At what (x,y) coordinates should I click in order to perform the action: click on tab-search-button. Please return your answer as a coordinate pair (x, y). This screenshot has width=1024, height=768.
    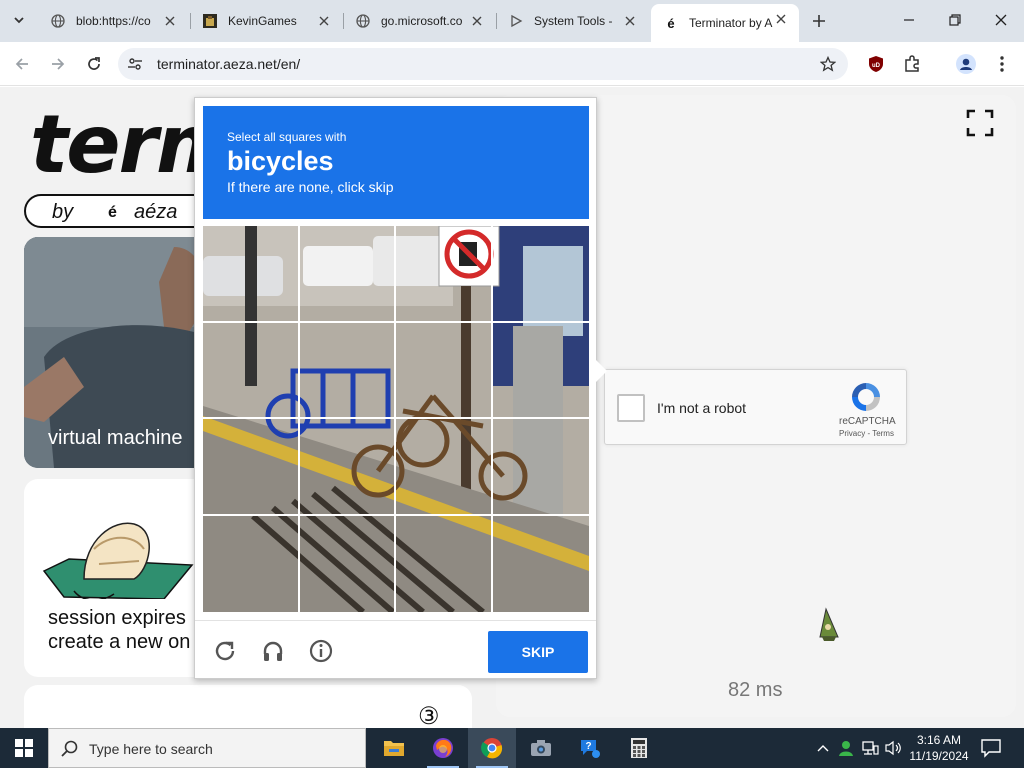
    Looking at the image, I should click on (19, 20).